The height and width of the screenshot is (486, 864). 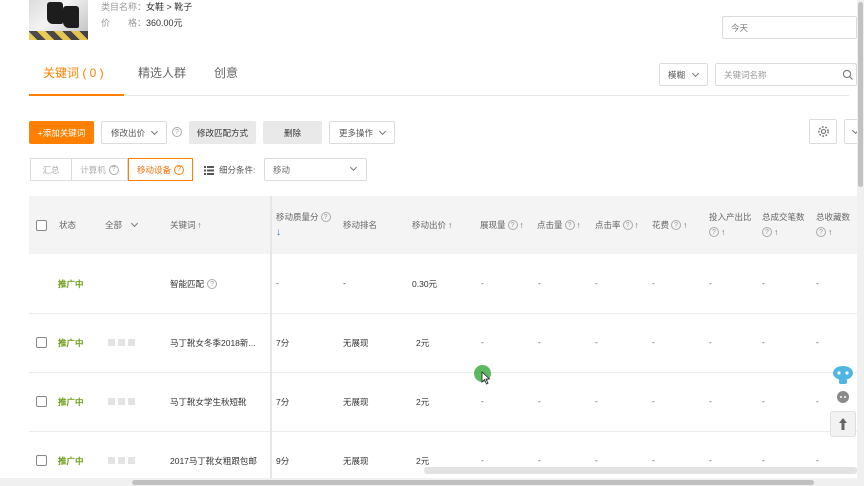 What do you see at coordinates (209, 170) in the screenshot?
I see `list-icon` at bounding box center [209, 170].